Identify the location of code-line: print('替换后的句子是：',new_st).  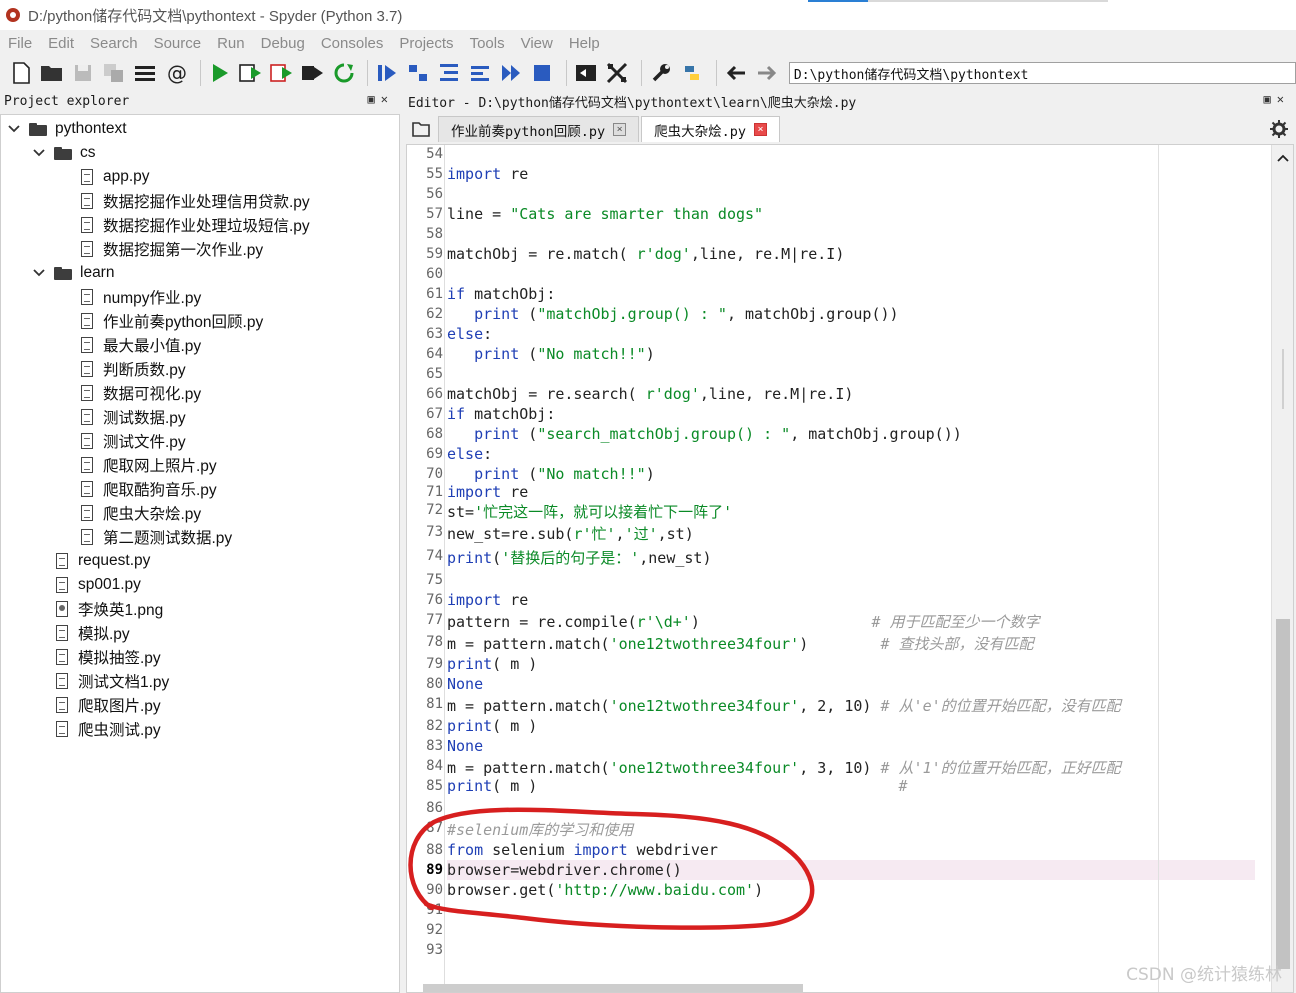
(851, 557).